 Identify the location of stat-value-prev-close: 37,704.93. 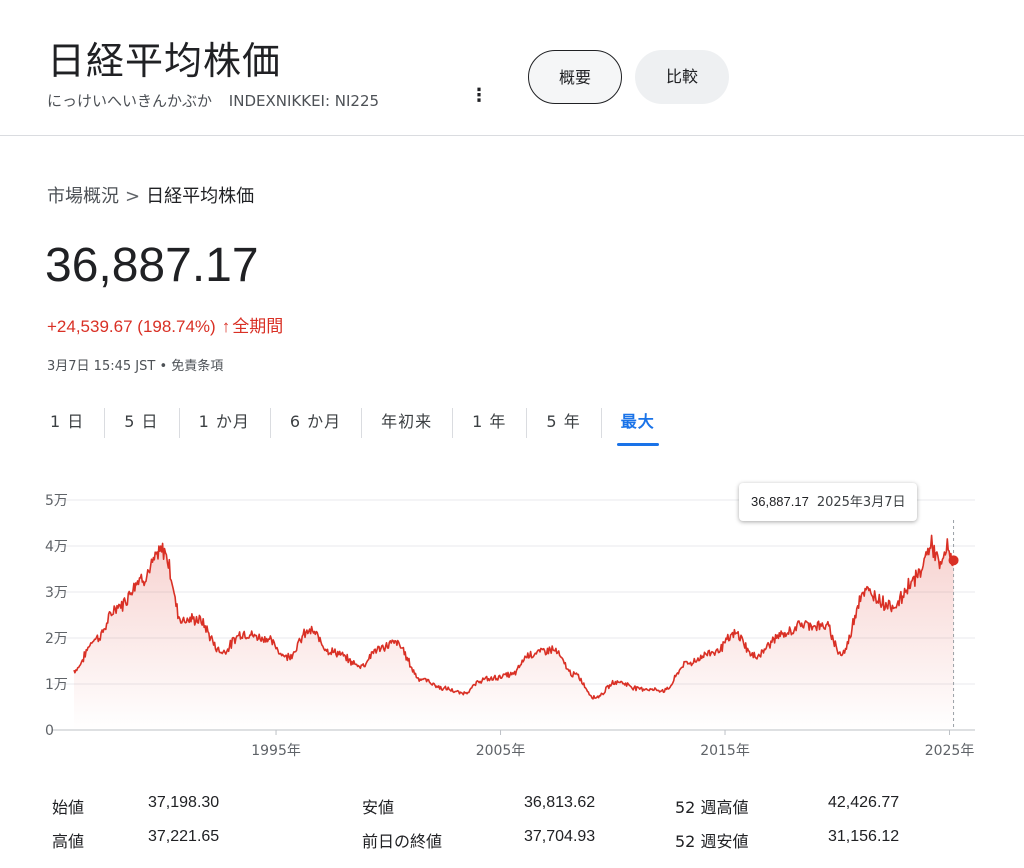
(560, 836).